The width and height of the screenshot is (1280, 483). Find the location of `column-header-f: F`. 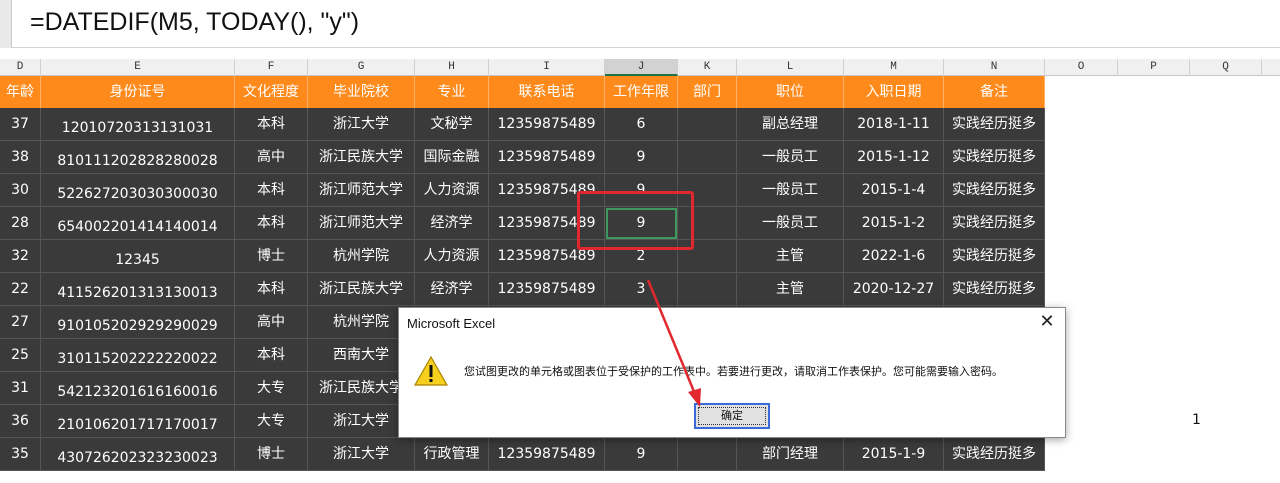

column-header-f: F is located at coordinates (271, 67).